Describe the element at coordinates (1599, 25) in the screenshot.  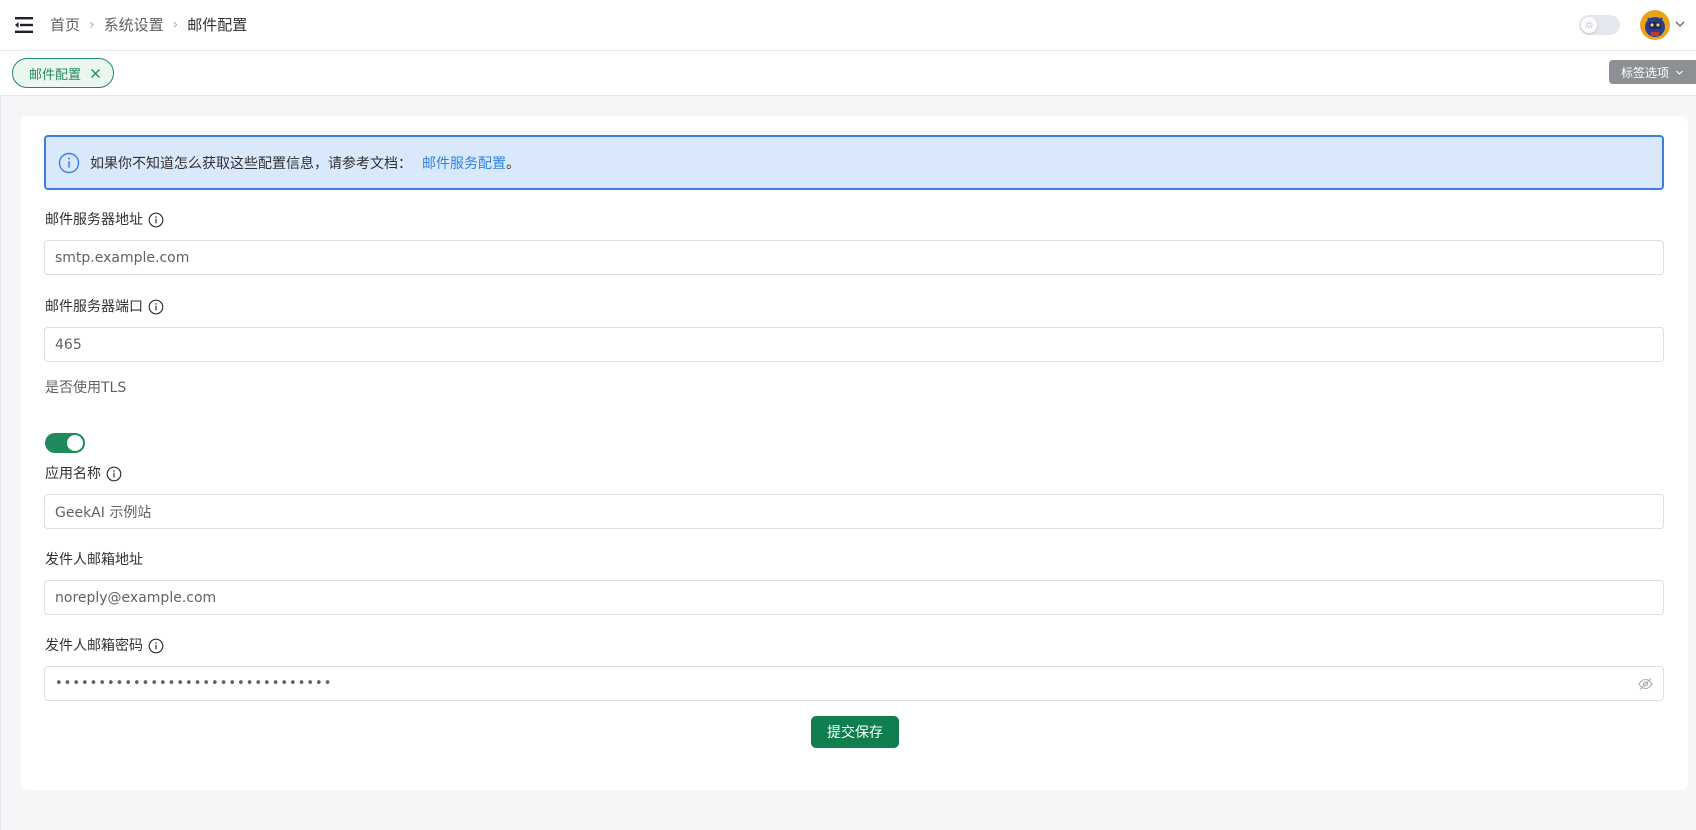
I see `theme-toggle` at that location.